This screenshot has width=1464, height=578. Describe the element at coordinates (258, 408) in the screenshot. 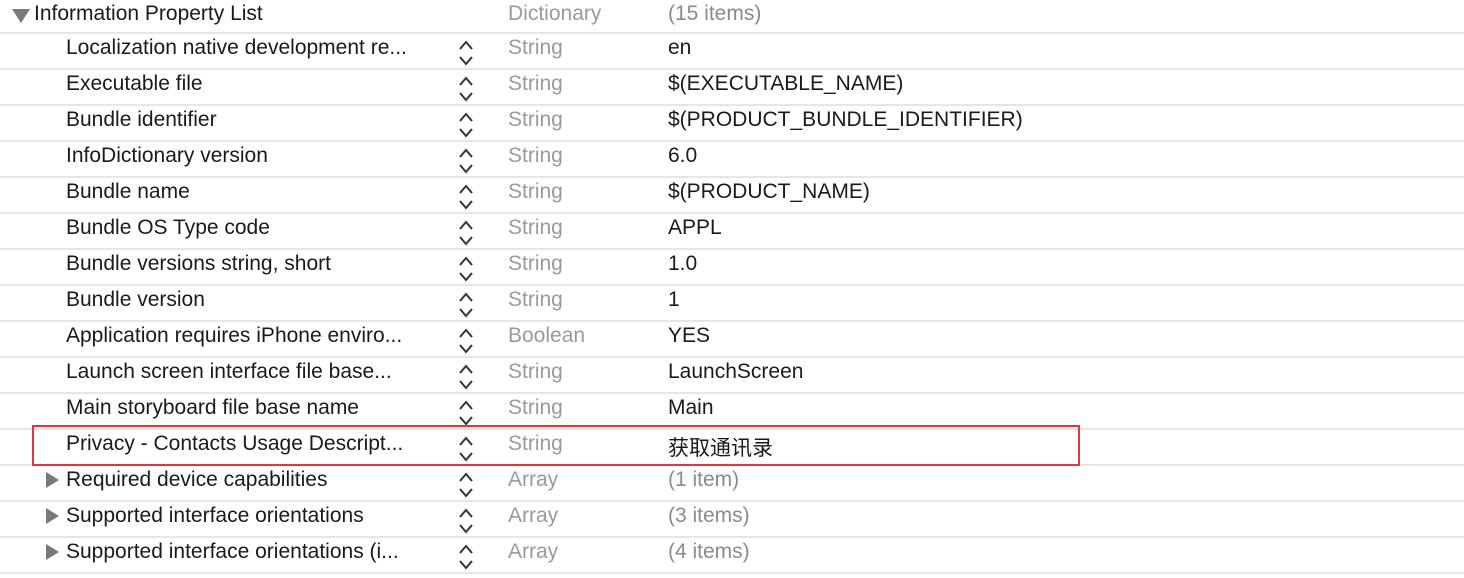

I see `row-key: Main storyboard file base name` at that location.